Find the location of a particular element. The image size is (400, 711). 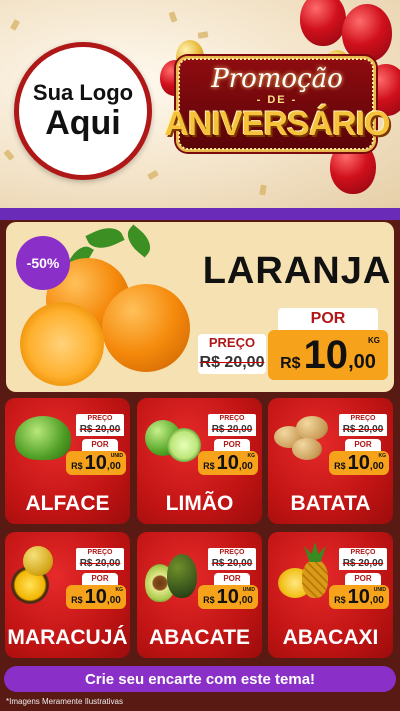

product-card: PREÇO R$ 20,00 POR R$ 10,00 UNID ABACATE is located at coordinates (199, 595).